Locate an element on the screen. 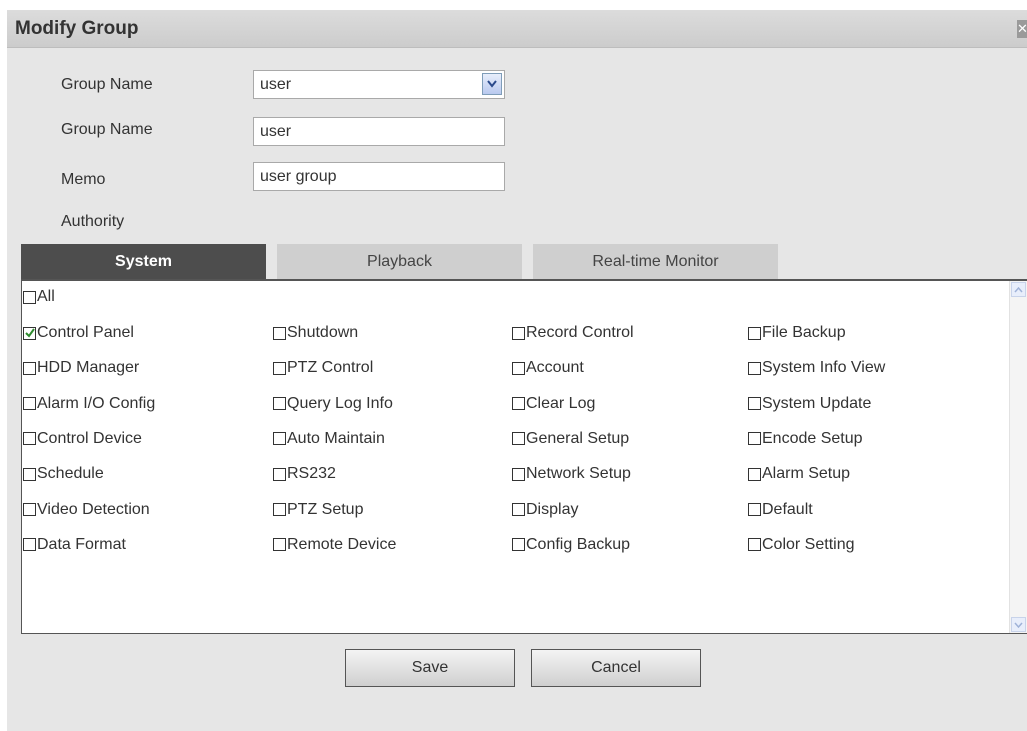  checkbox-label: System Info View is located at coordinates (824, 368).